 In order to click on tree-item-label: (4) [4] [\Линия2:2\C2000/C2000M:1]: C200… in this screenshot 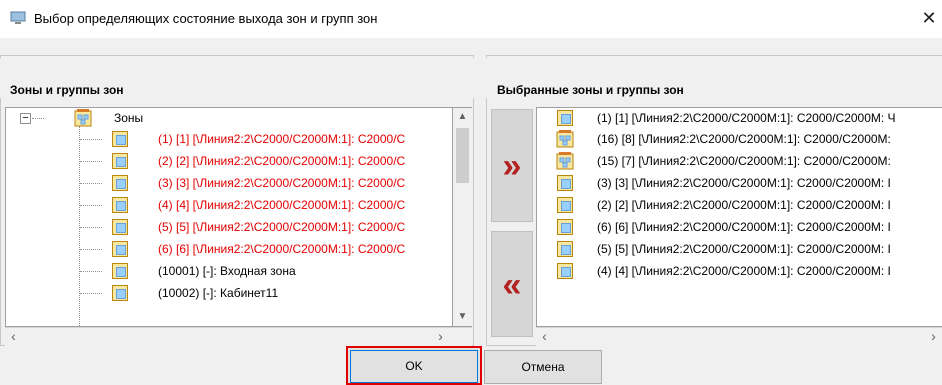, I will do `click(282, 205)`.